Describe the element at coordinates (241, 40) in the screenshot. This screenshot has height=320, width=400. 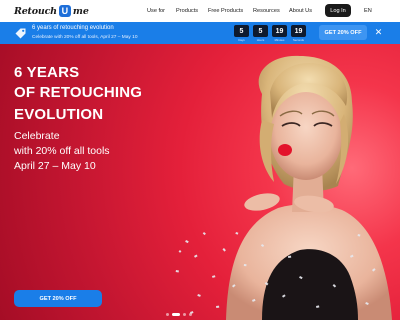
I see `countdown-days-label: Days` at that location.